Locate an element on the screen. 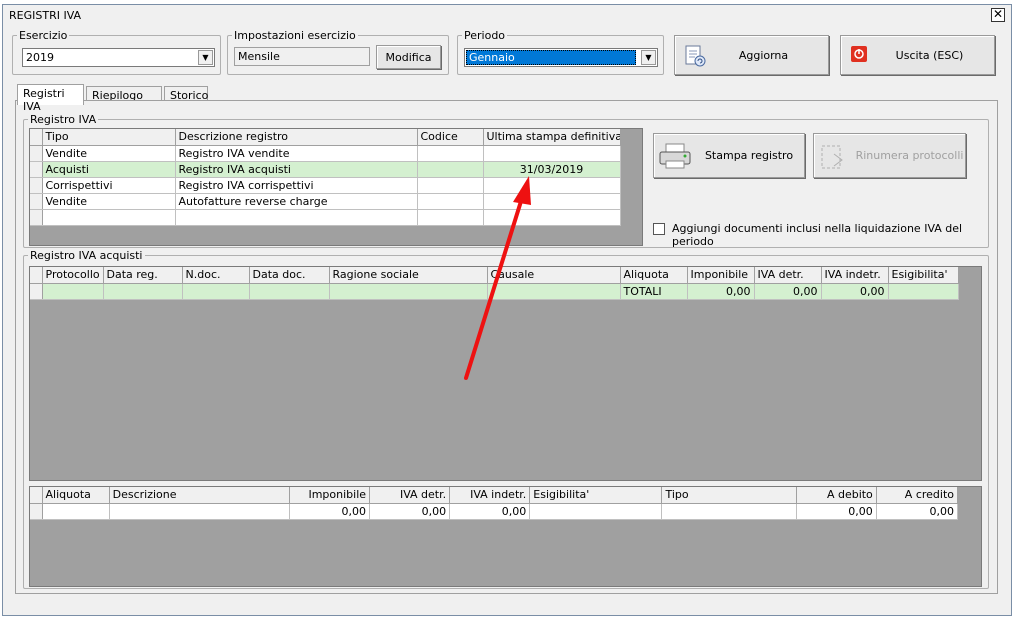 The image size is (1016, 621). annotation-arrow is located at coordinates (497, 278).